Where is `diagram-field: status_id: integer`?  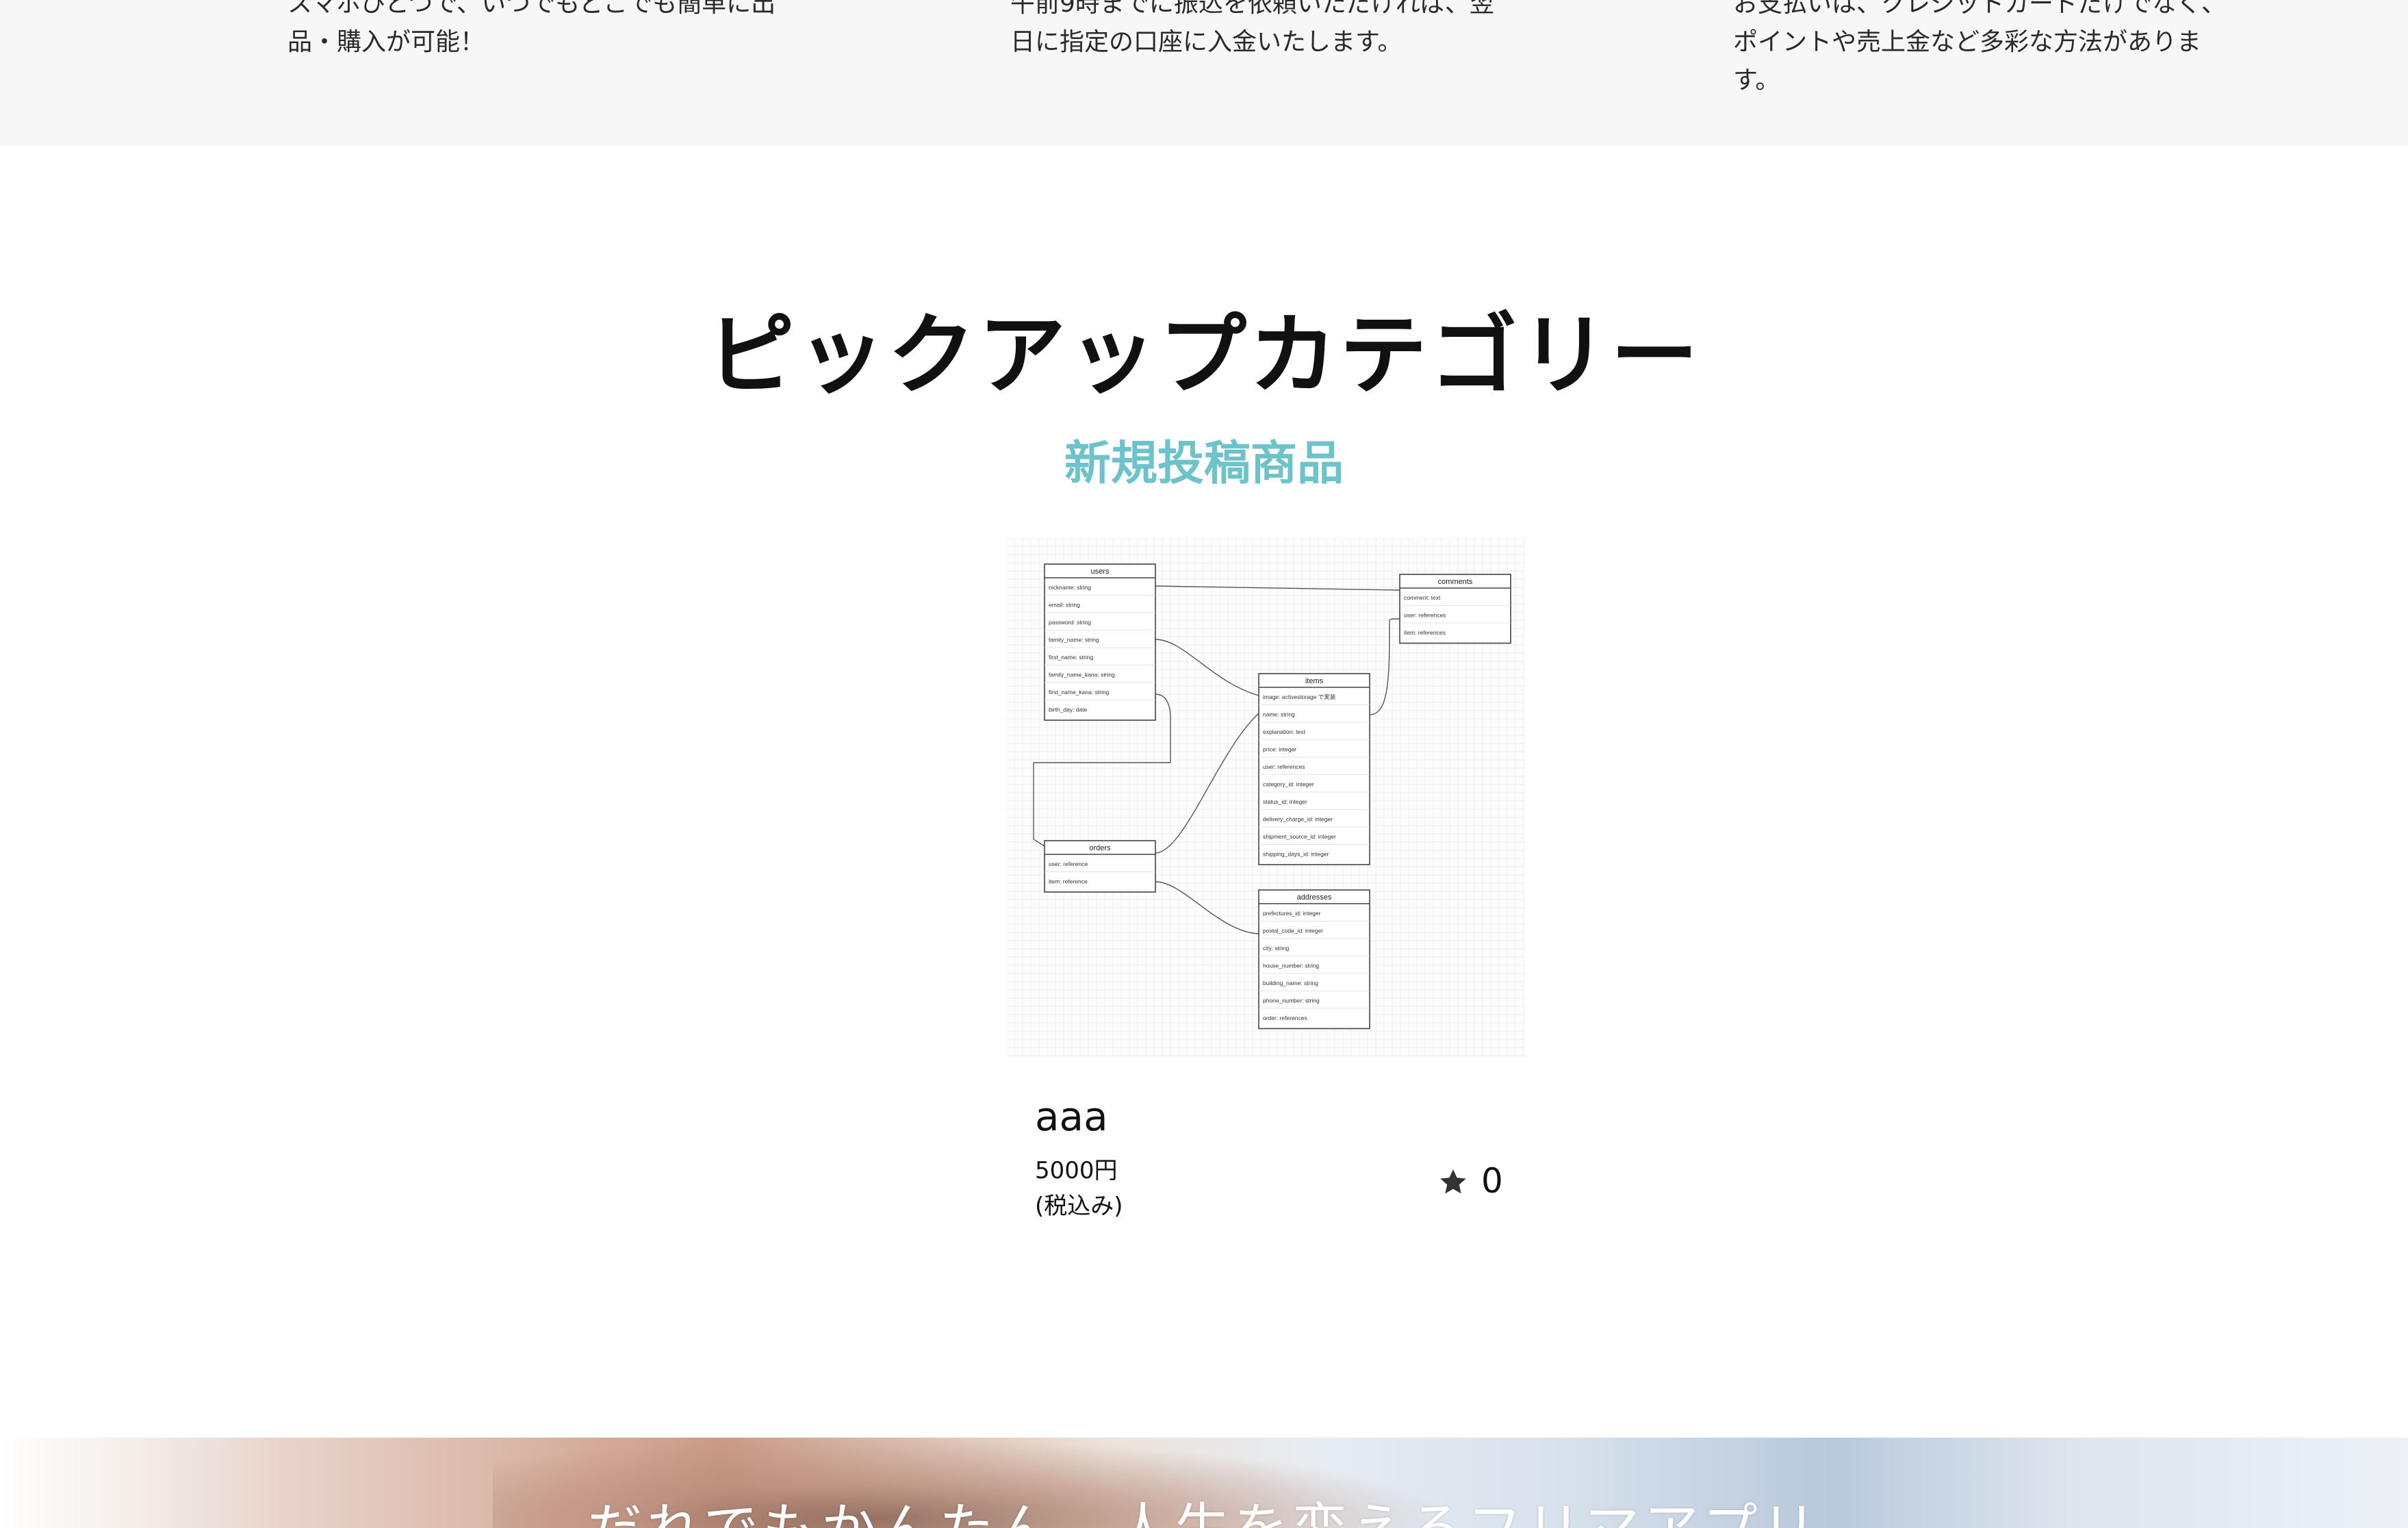
diagram-field: status_id: integer is located at coordinates (1285, 802).